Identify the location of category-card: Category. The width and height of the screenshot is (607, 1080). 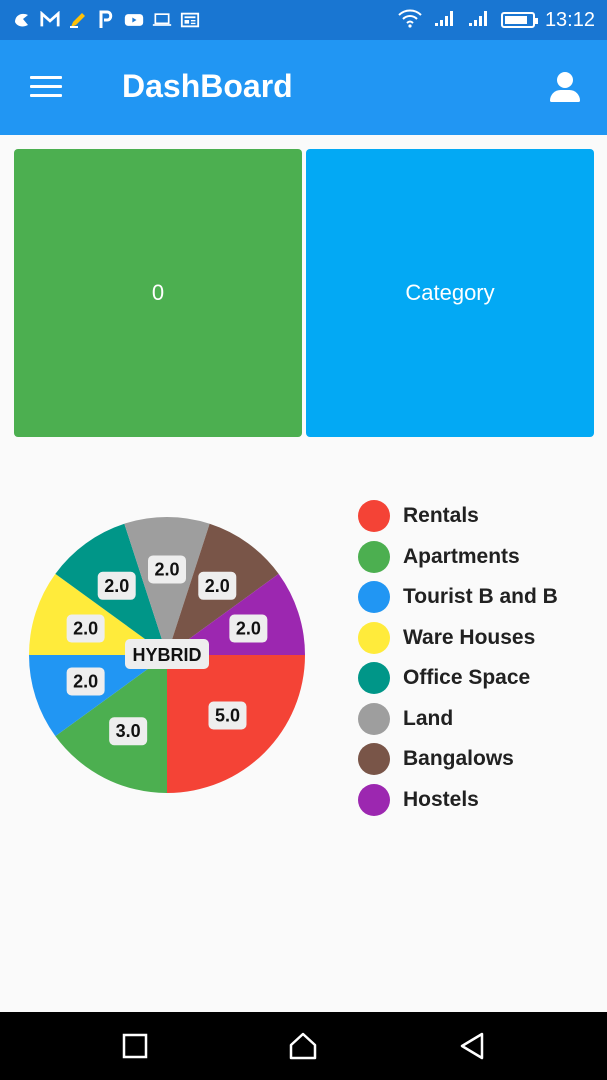
(450, 293).